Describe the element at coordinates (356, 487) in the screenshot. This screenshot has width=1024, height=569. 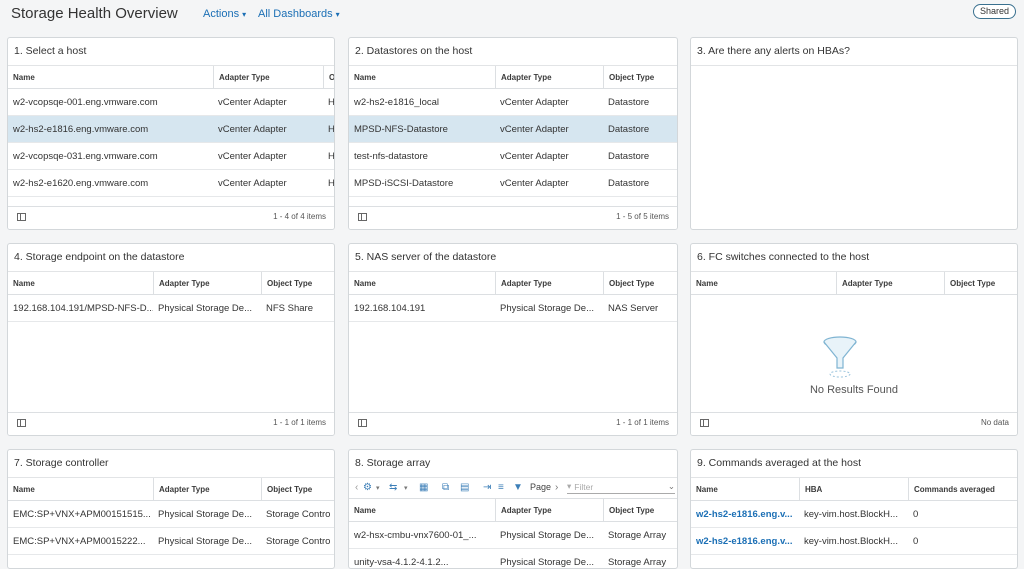
I see `chevron-left-icon: ‹` at that location.